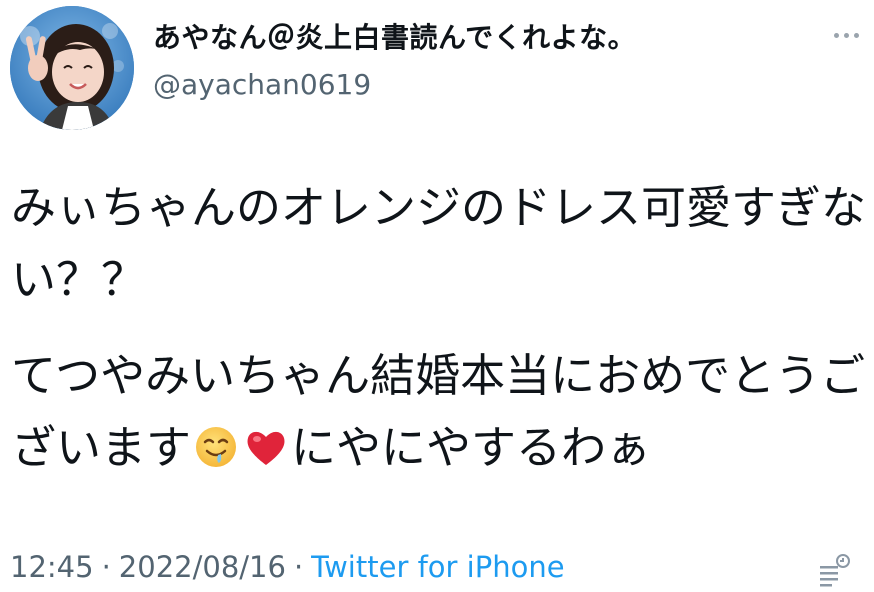  What do you see at coordinates (834, 570) in the screenshot?
I see `tweet-activity-icon` at bounding box center [834, 570].